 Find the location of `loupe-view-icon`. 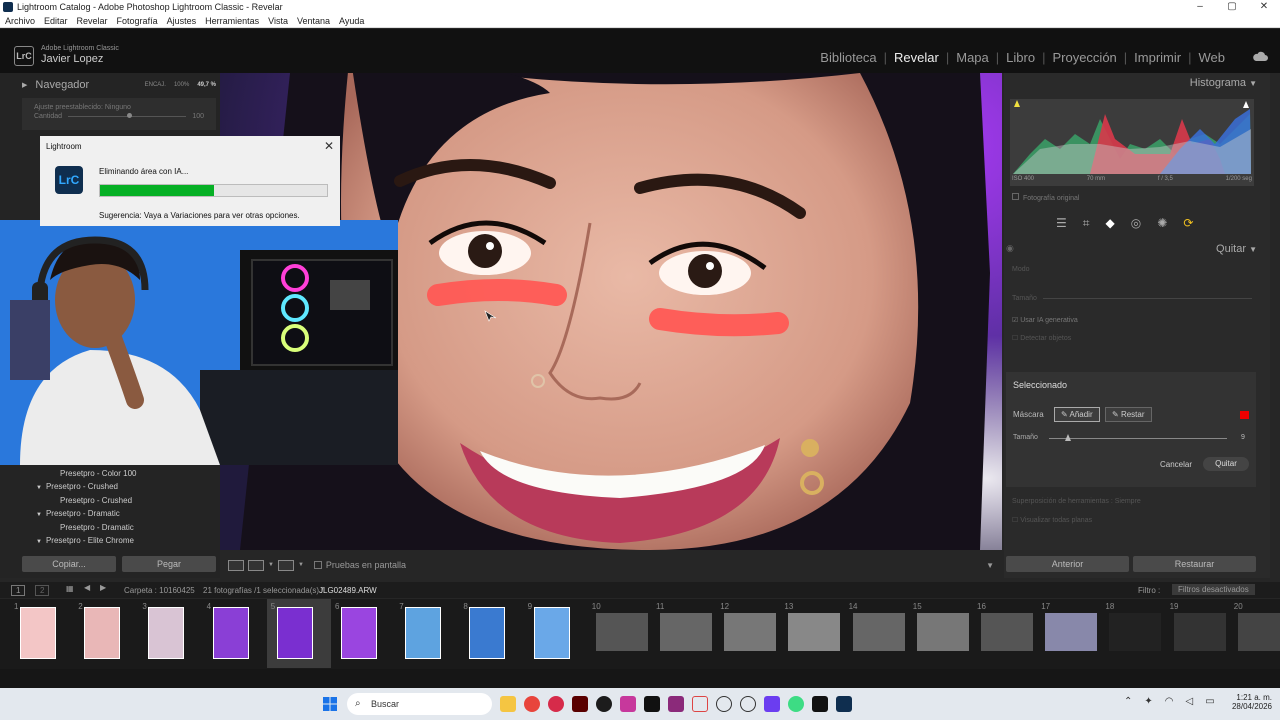

loupe-view-icon is located at coordinates (236, 565).